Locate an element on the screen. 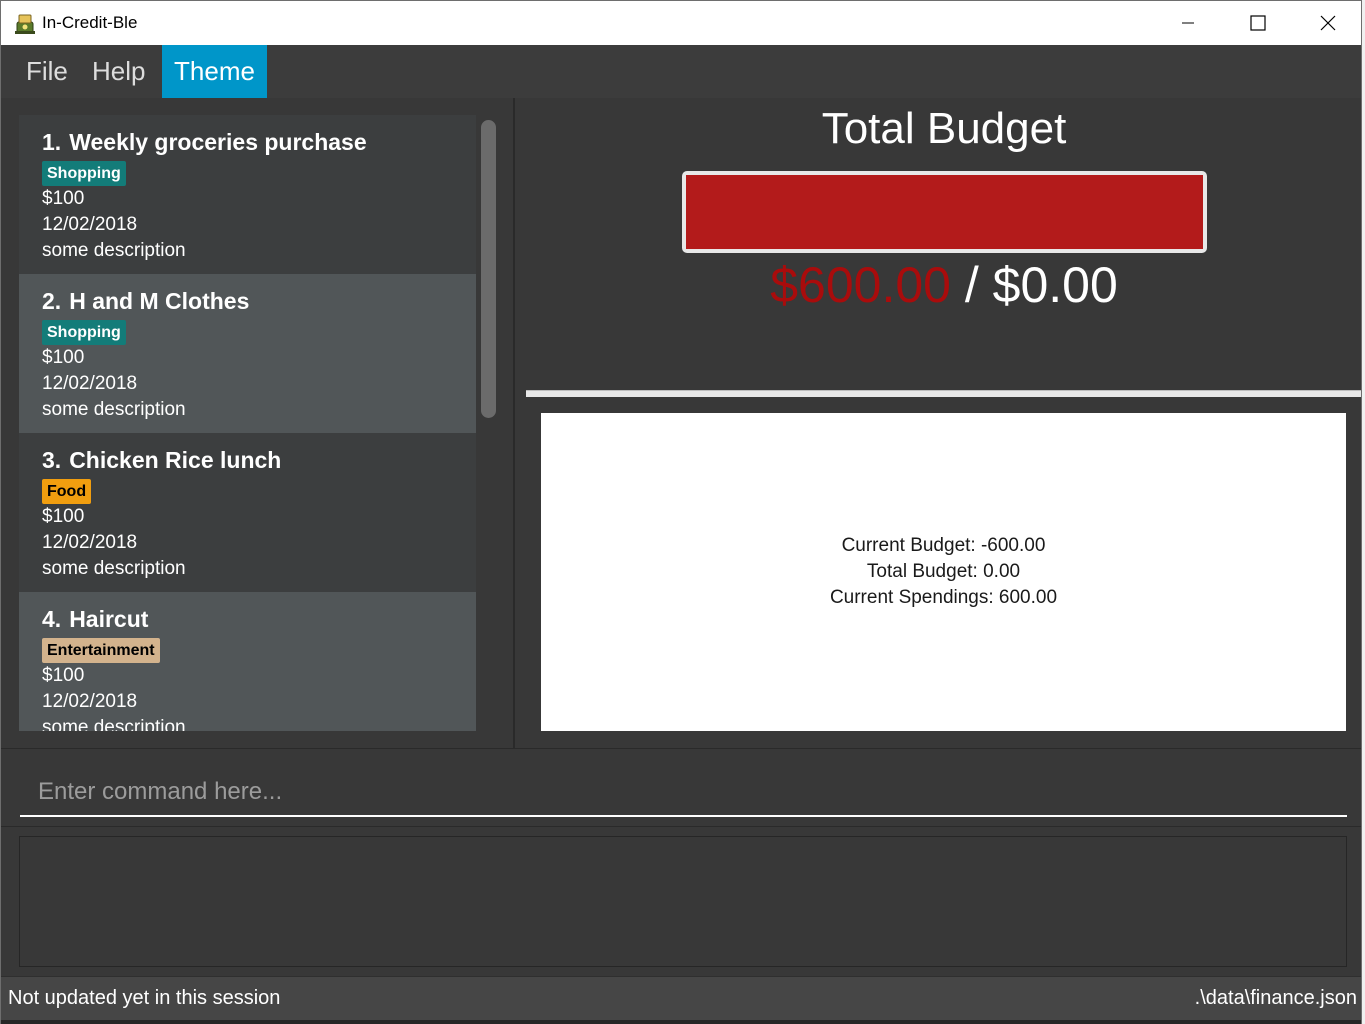 This screenshot has height=1024, width=1365. expense-name: Chicken Rice lunch is located at coordinates (175, 460).